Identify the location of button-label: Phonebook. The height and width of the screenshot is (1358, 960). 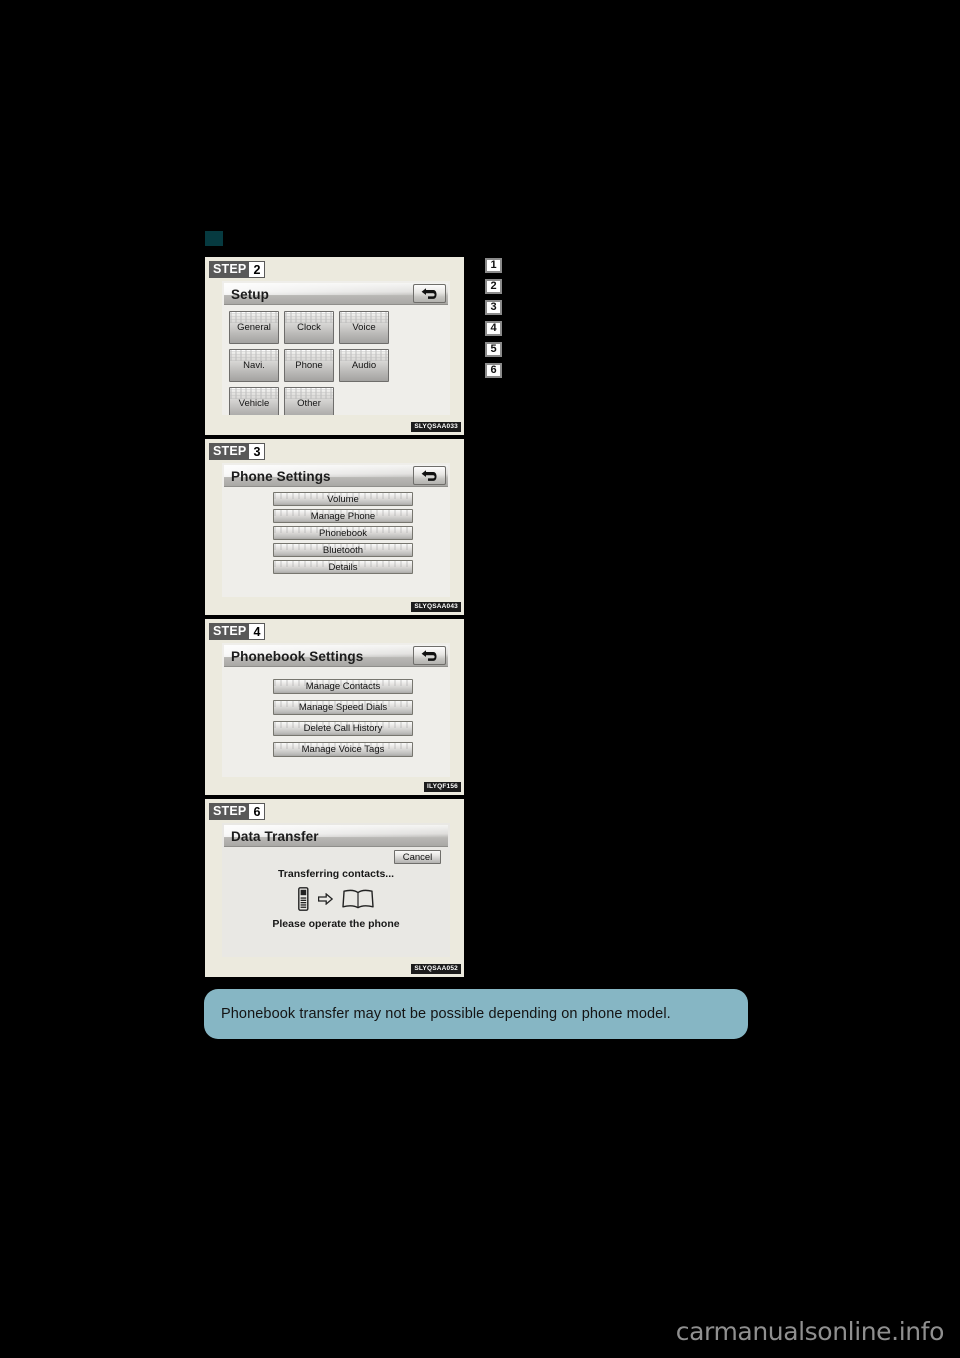
(343, 533).